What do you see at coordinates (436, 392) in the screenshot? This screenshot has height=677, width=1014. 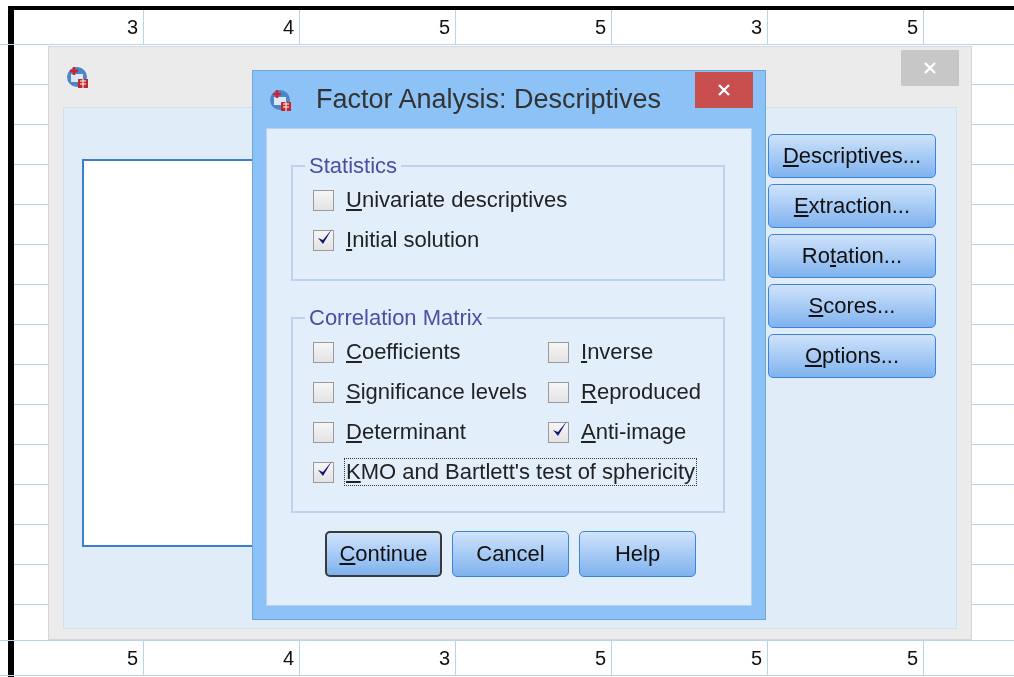 I see `checkbox-label: Significance levels` at bounding box center [436, 392].